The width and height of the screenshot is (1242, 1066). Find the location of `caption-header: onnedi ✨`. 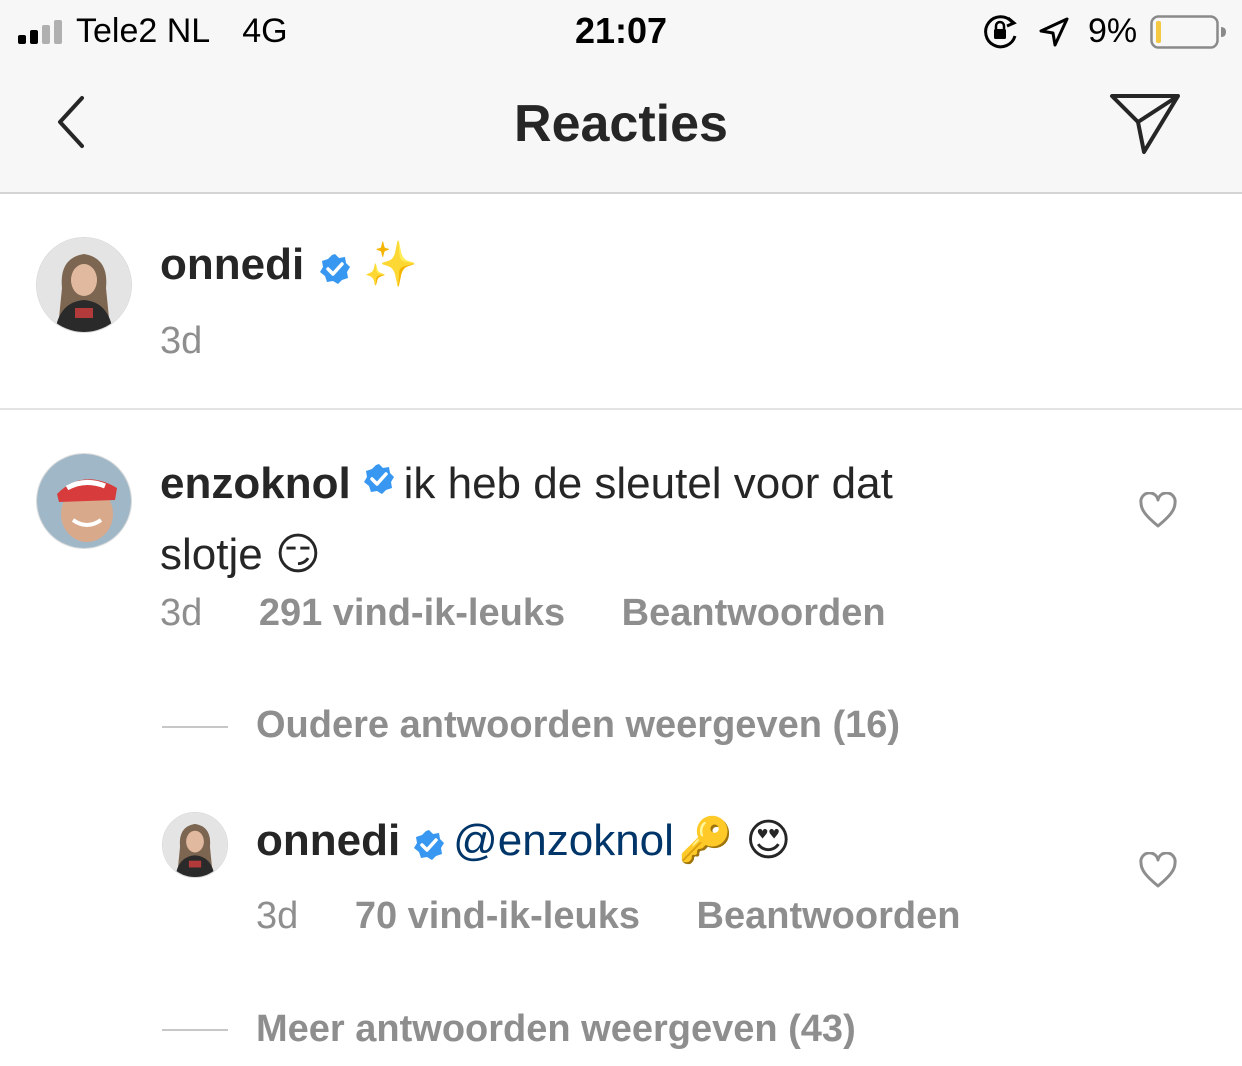

caption-header: onnedi ✨ is located at coordinates (289, 267).